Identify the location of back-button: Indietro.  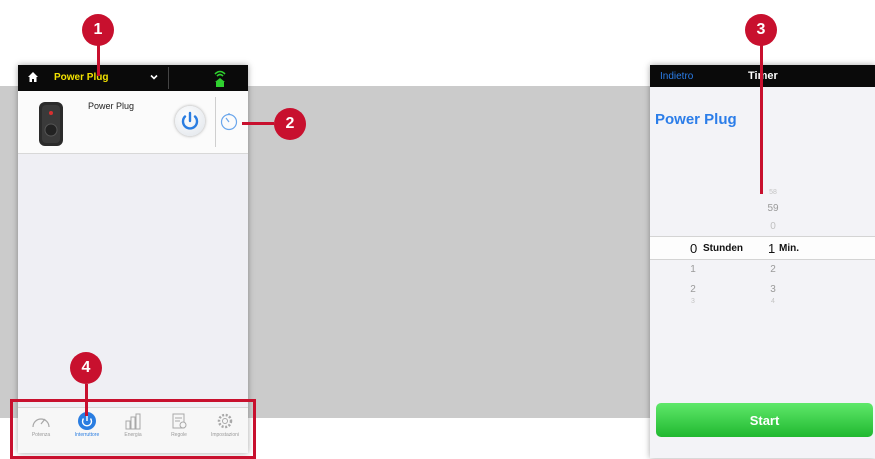
(676, 76).